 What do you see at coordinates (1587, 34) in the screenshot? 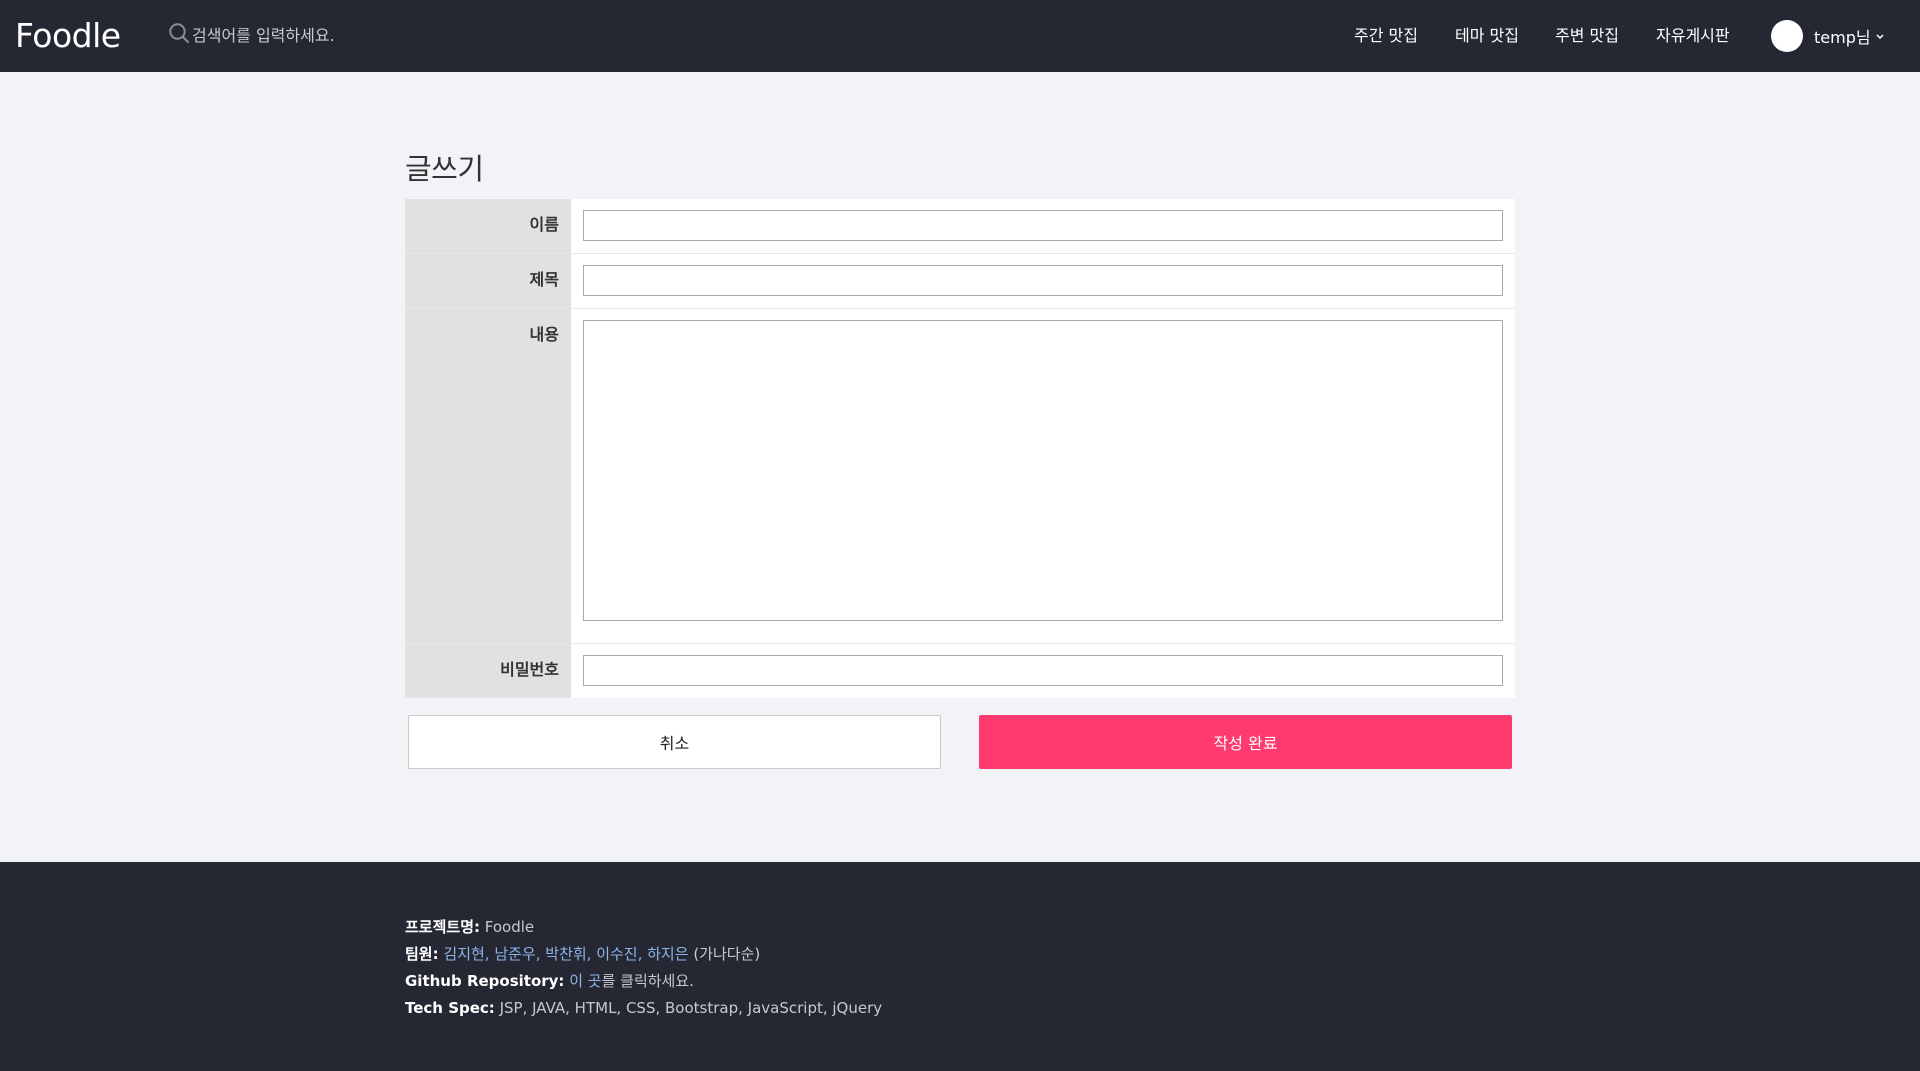
I see `nav-nearby: 주변 맛집` at bounding box center [1587, 34].